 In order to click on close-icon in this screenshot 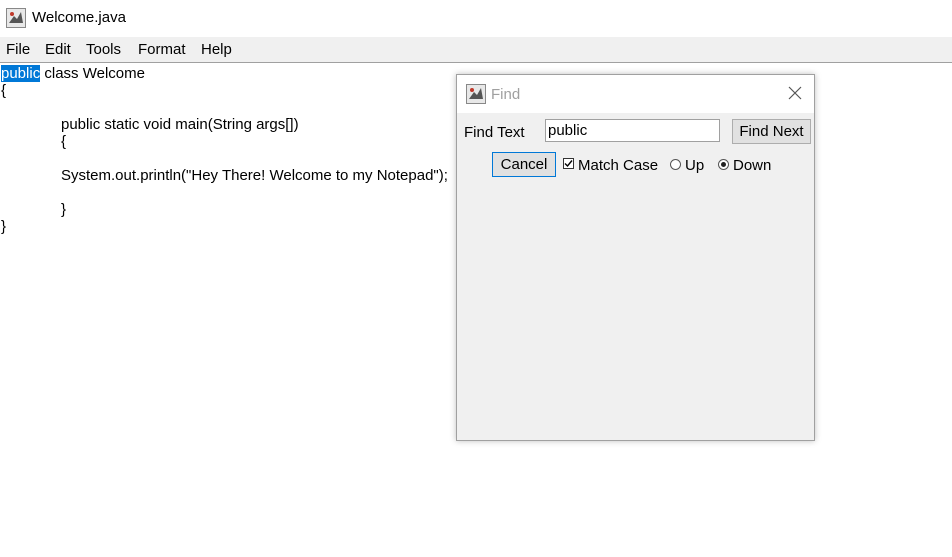, I will do `click(795, 93)`.